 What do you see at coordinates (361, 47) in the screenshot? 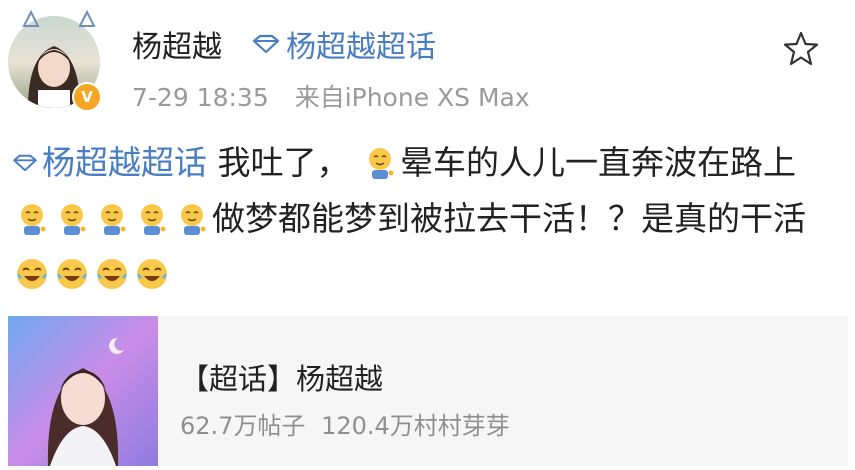
I see `topic-link-label: 杨超越超话` at bounding box center [361, 47].